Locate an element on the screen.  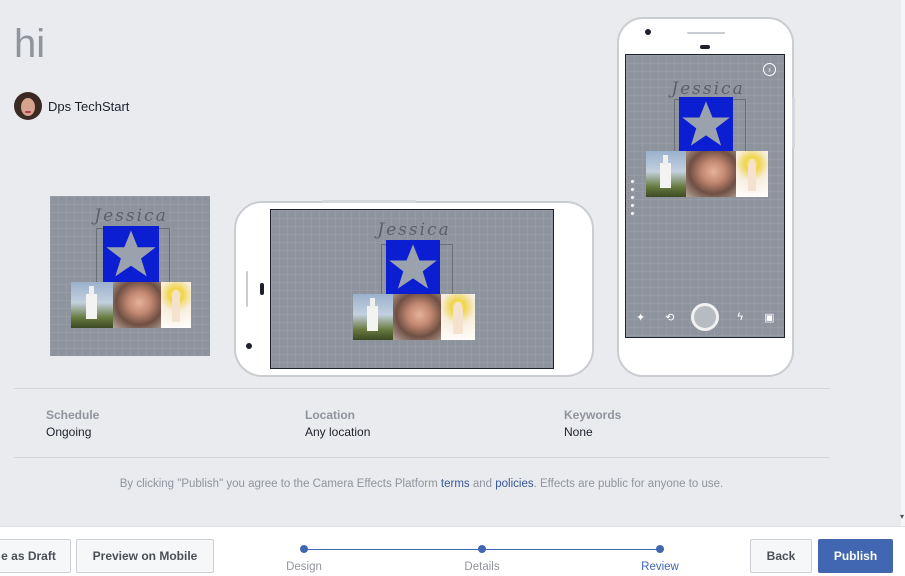
gallery-icon: ▣ is located at coordinates (769, 317).